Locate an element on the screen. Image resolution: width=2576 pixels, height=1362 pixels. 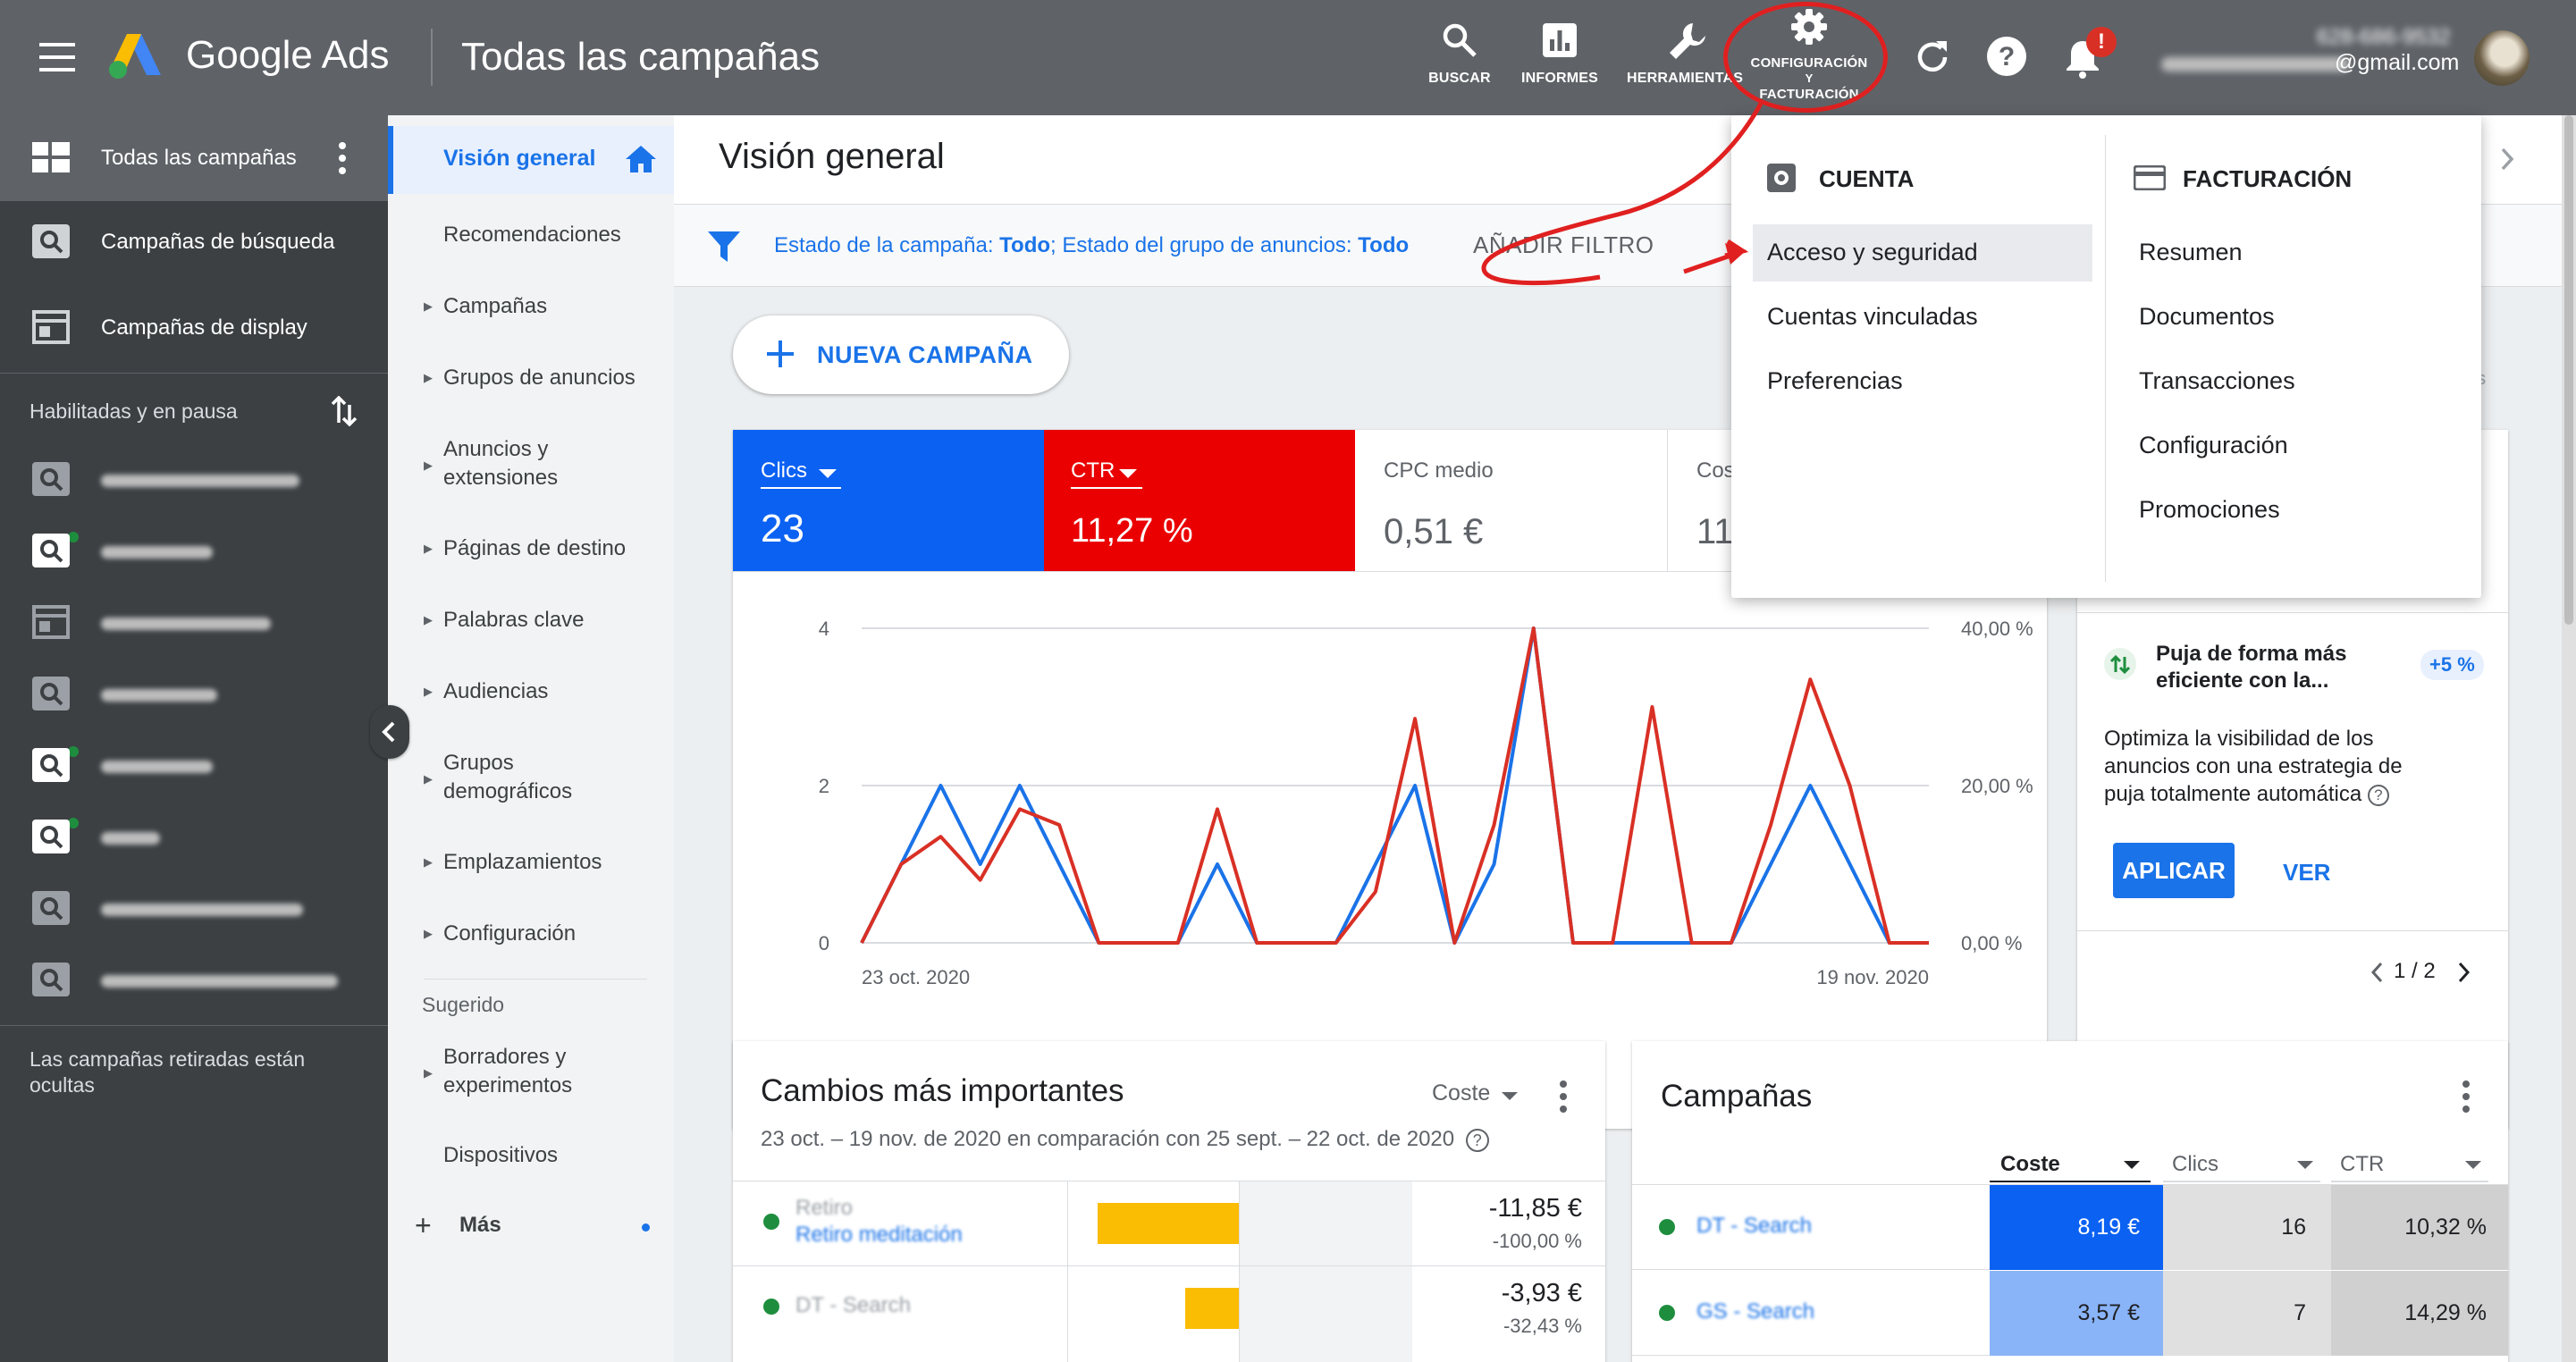
grid-icon is located at coordinates (52, 158).